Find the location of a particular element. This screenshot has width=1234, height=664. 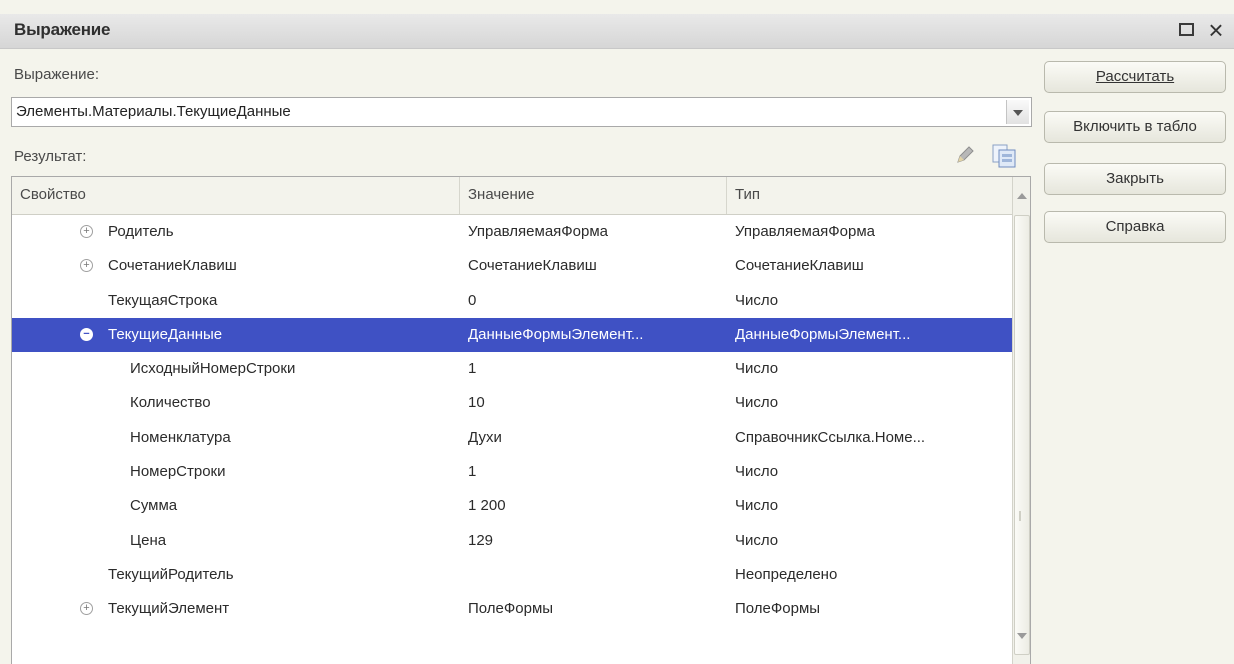

scroll-thumb is located at coordinates (1022, 435).